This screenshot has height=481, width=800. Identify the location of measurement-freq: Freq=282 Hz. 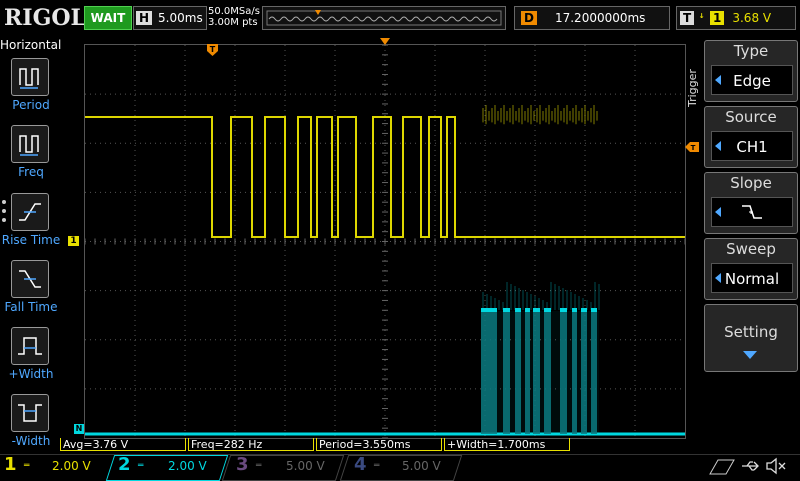
(251, 444).